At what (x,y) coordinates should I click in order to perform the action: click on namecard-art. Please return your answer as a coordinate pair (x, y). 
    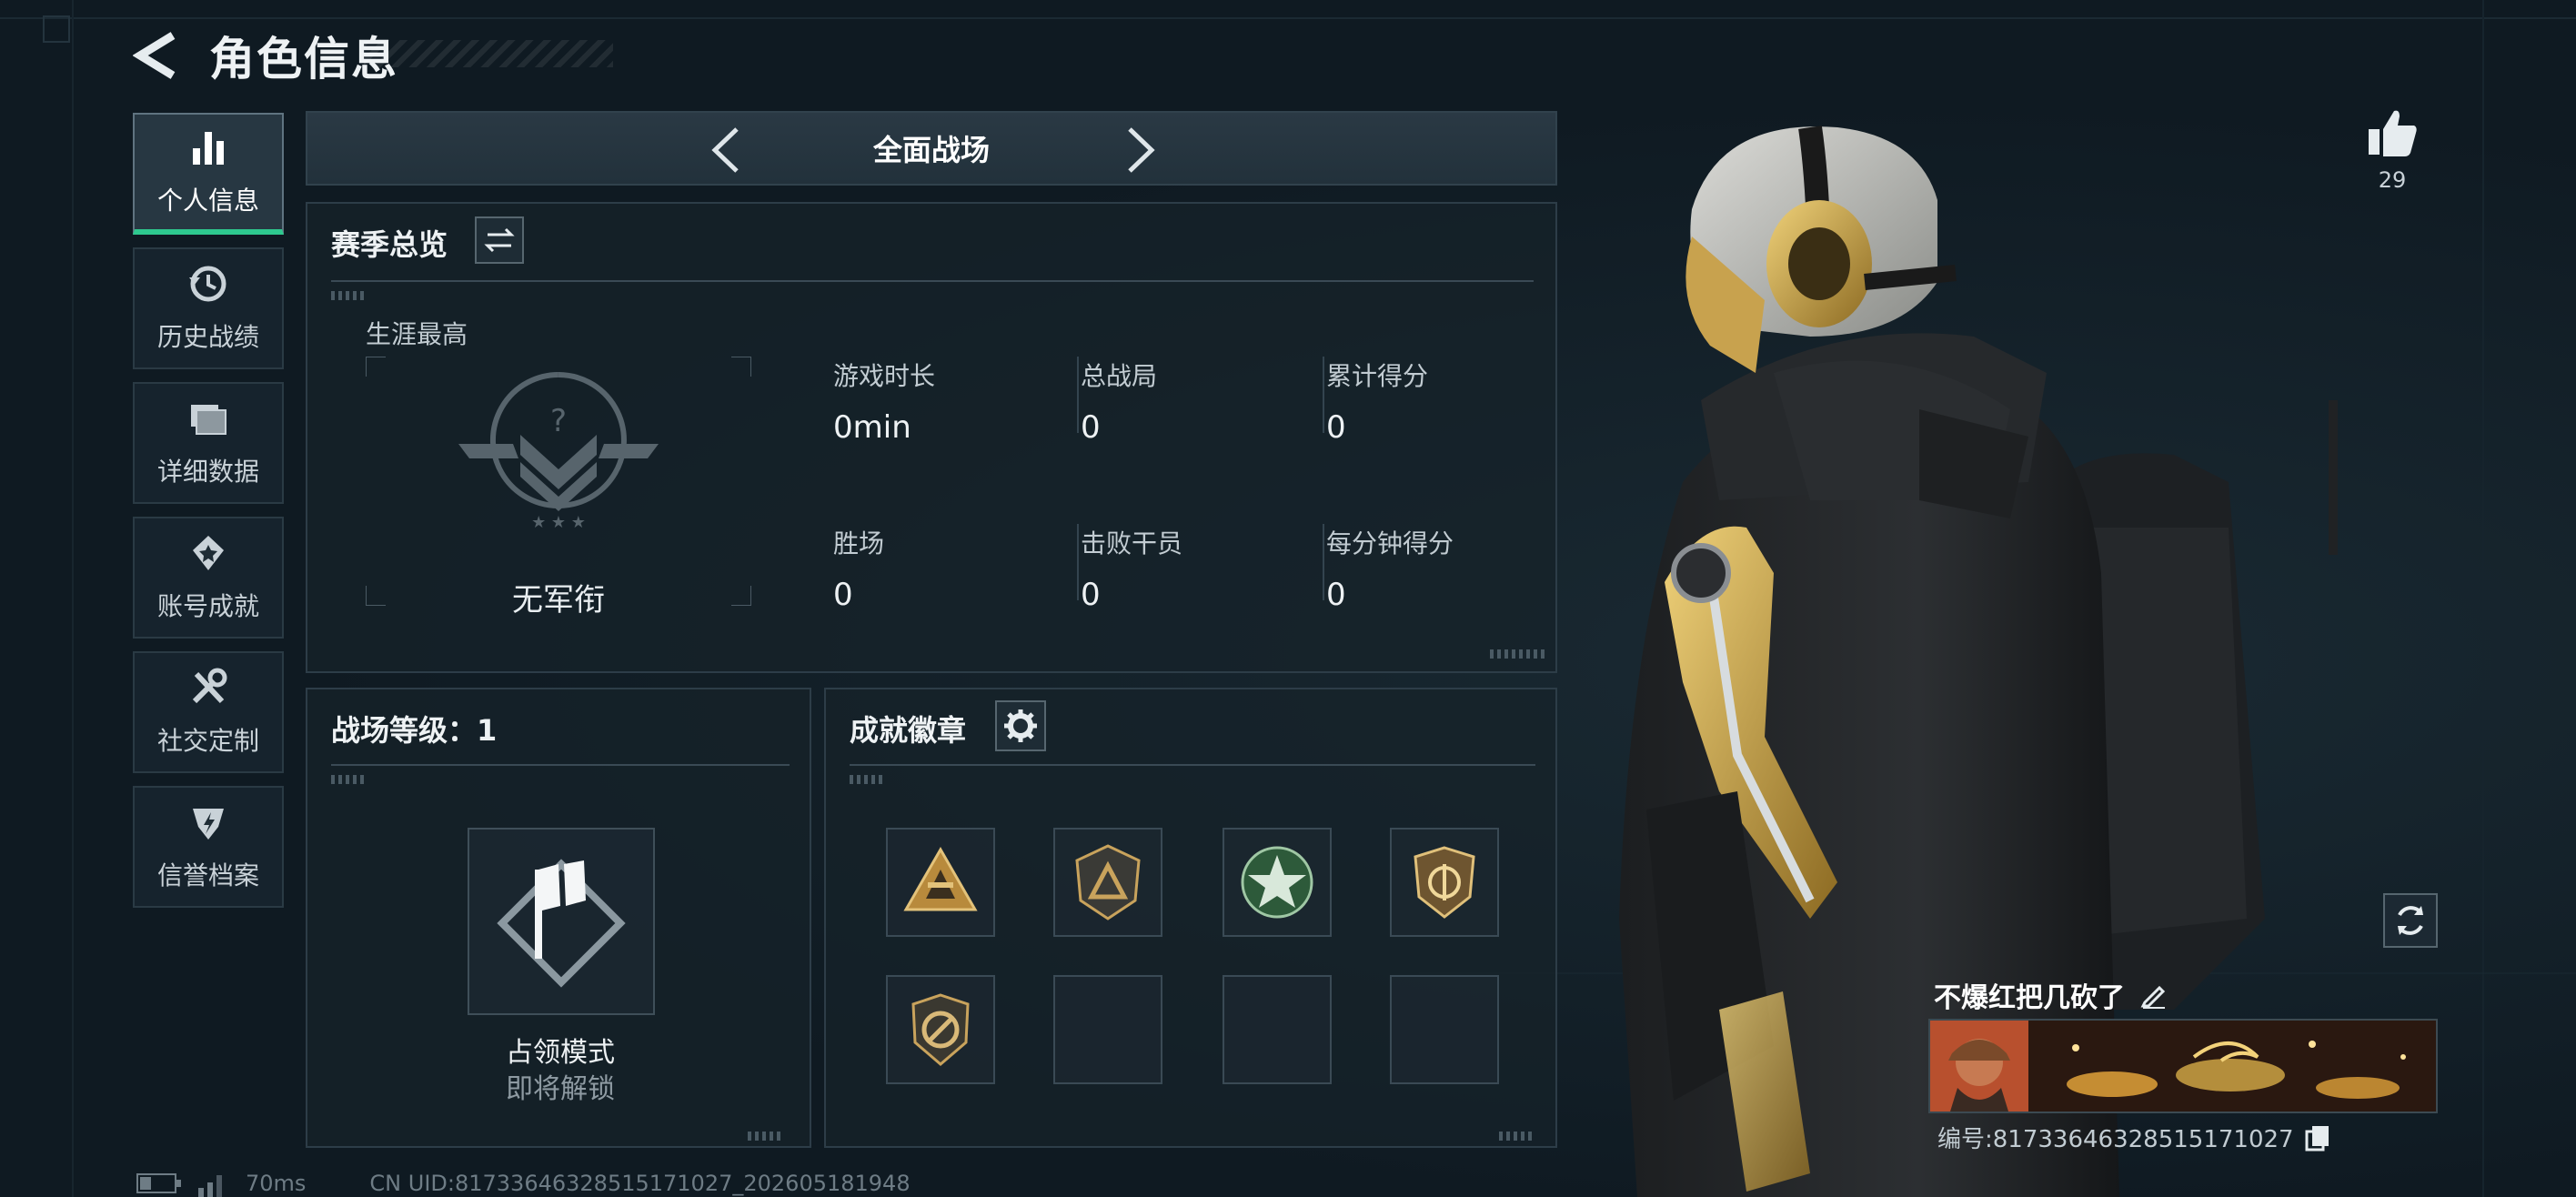
    Looking at the image, I should click on (2183, 1066).